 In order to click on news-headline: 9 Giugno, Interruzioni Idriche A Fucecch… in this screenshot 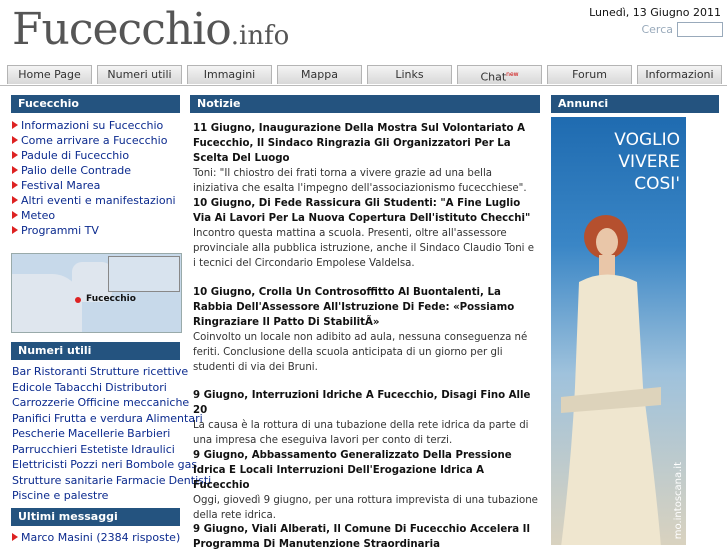, I will do `click(365, 403)`.